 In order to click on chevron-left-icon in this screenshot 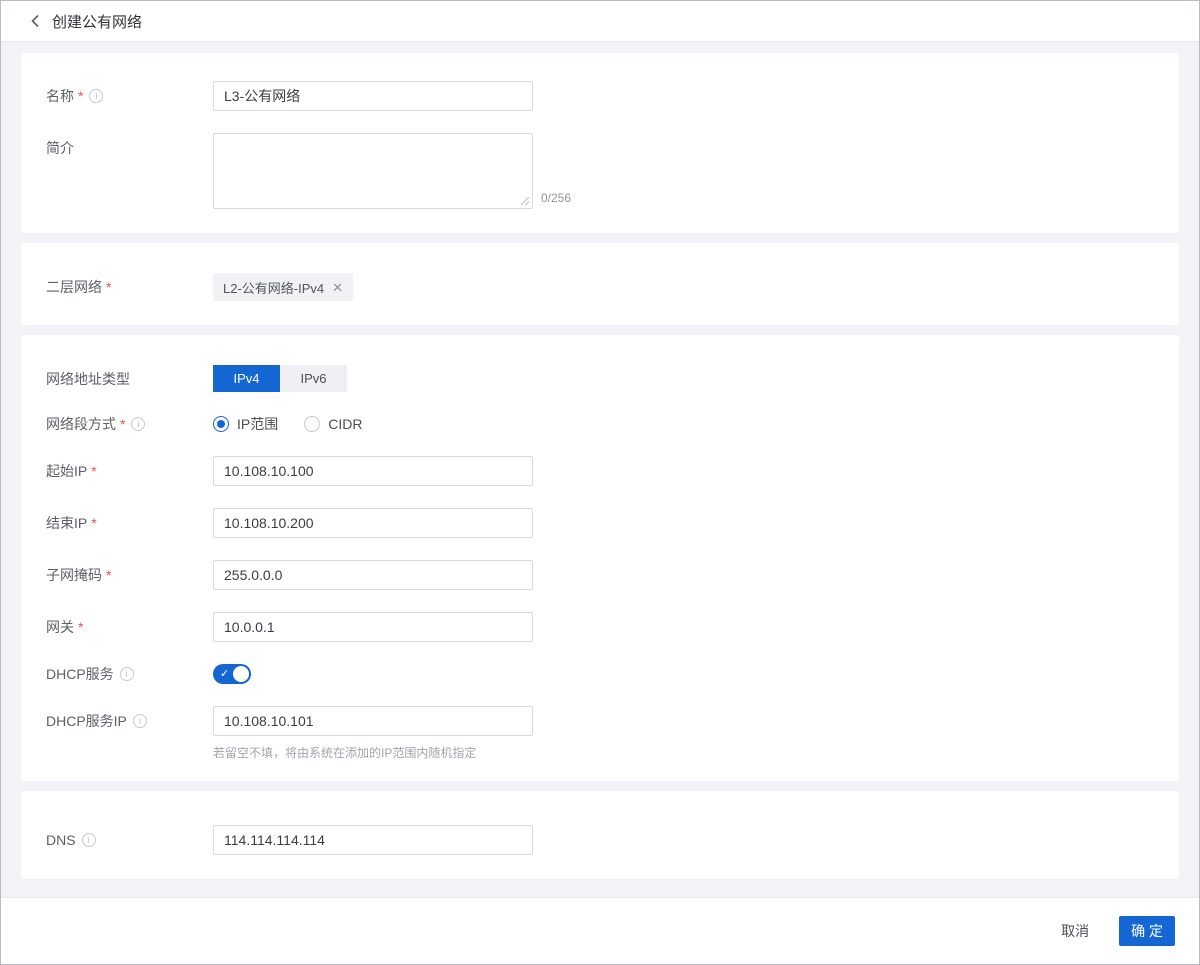, I will do `click(35, 21)`.